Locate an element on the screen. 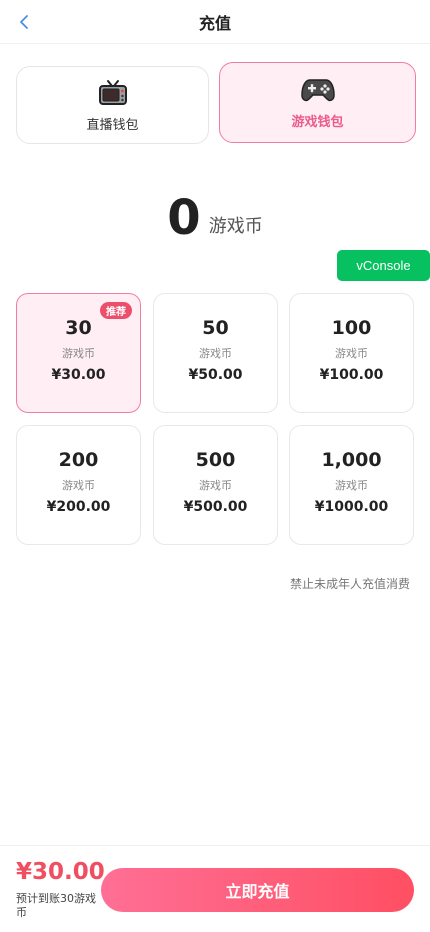 The height and width of the screenshot is (932, 430). header-bar: 充值 is located at coordinates (215, 22).